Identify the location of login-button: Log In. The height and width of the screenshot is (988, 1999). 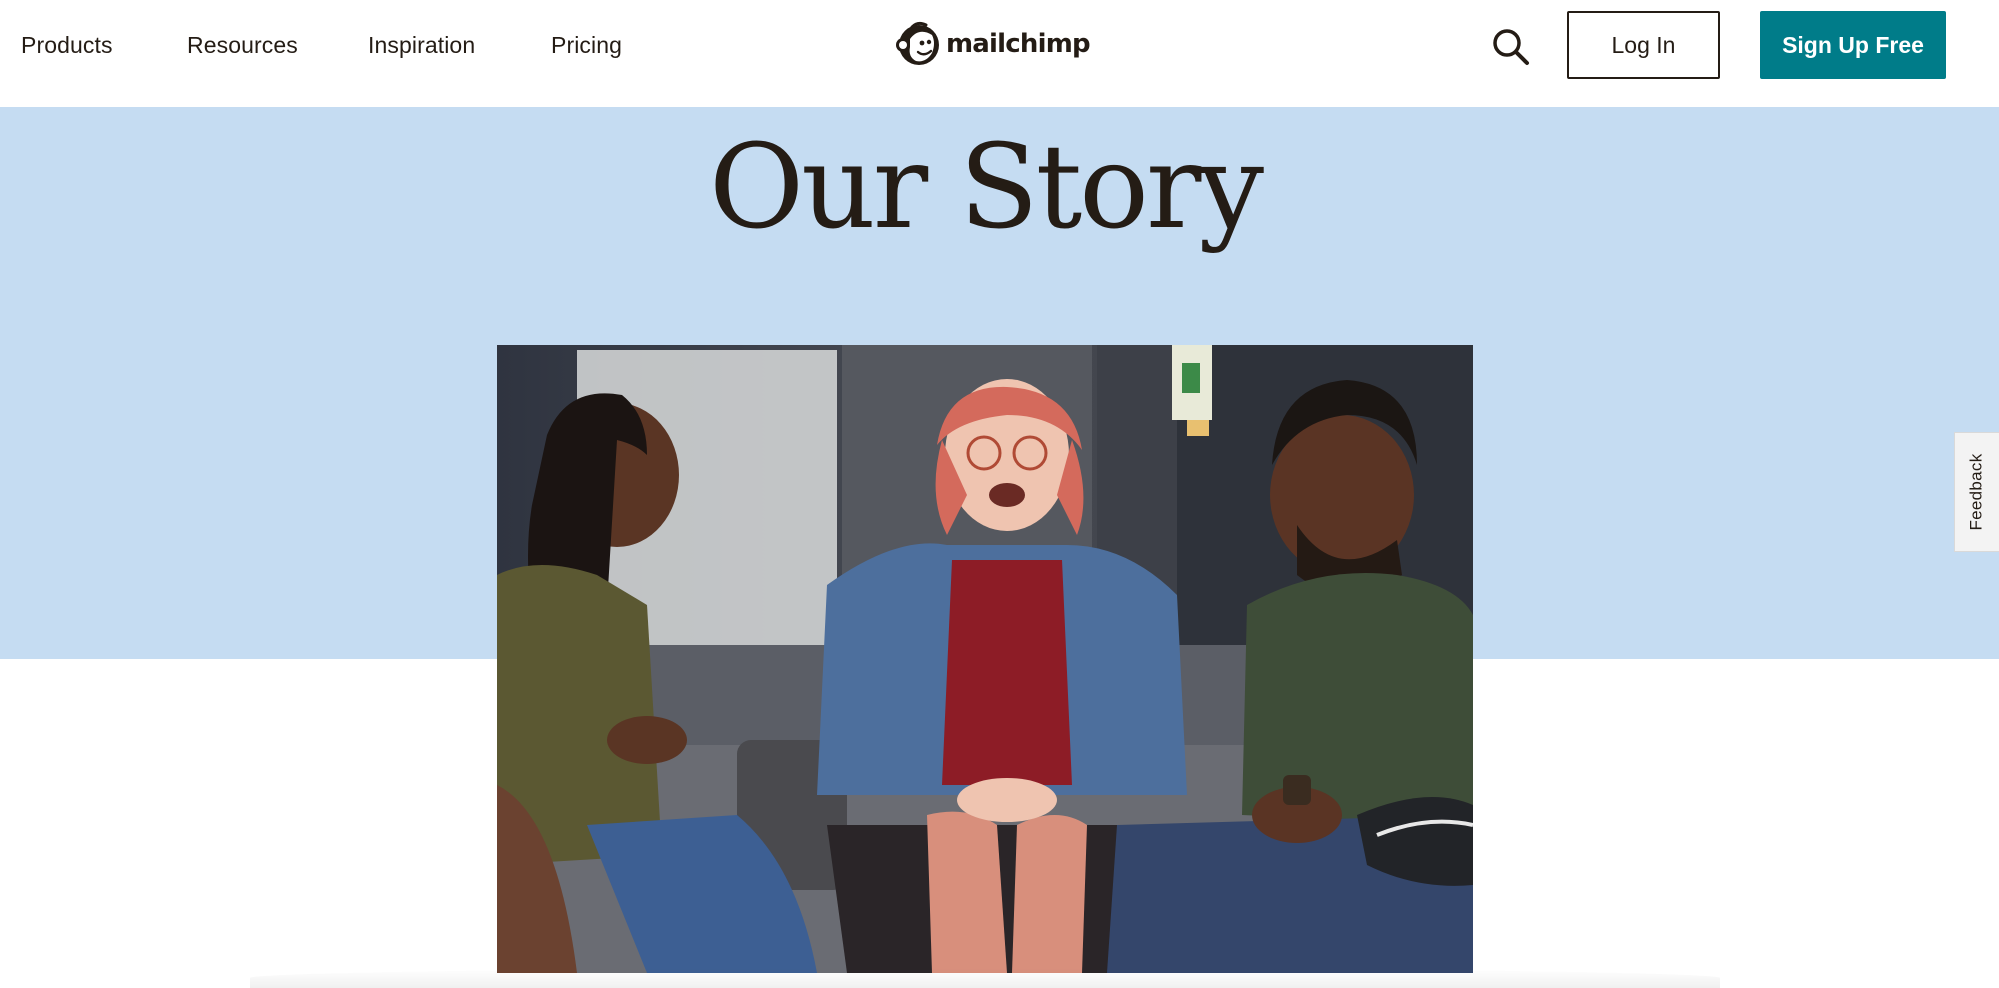
(1643, 45).